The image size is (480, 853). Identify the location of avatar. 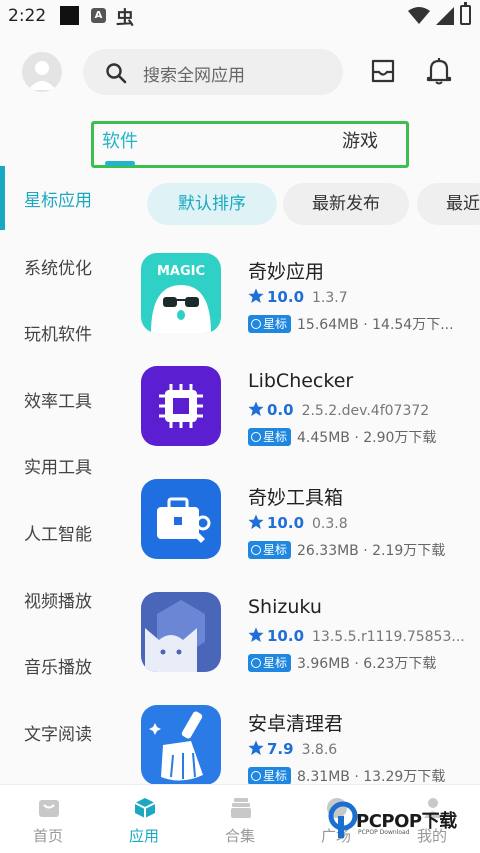
(42, 72).